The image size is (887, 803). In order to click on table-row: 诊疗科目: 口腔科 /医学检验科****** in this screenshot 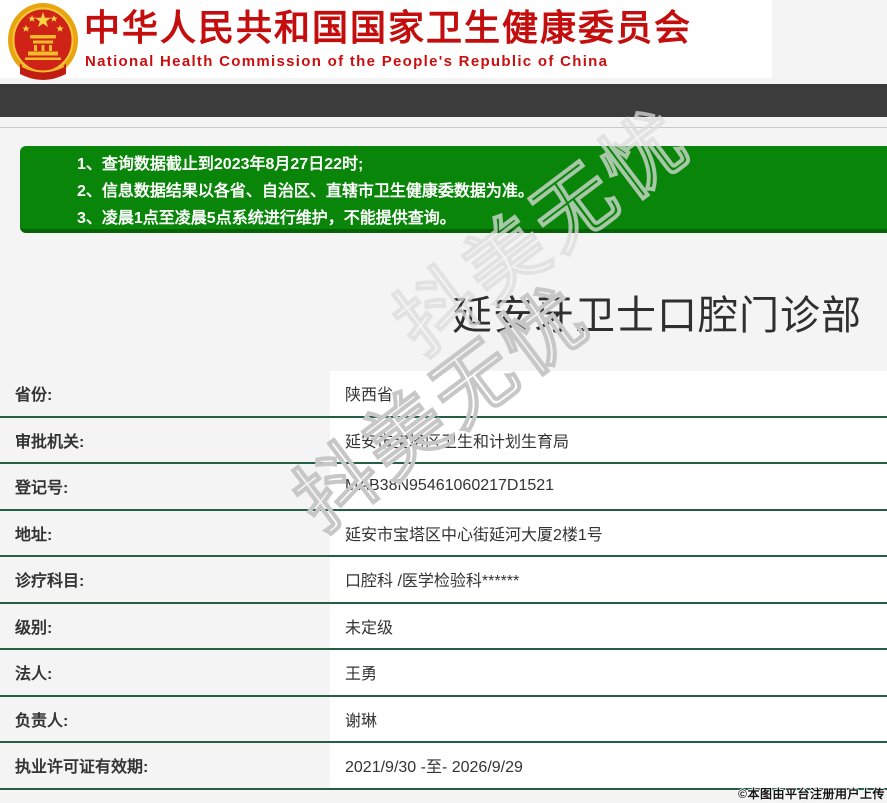, I will do `click(443, 580)`.